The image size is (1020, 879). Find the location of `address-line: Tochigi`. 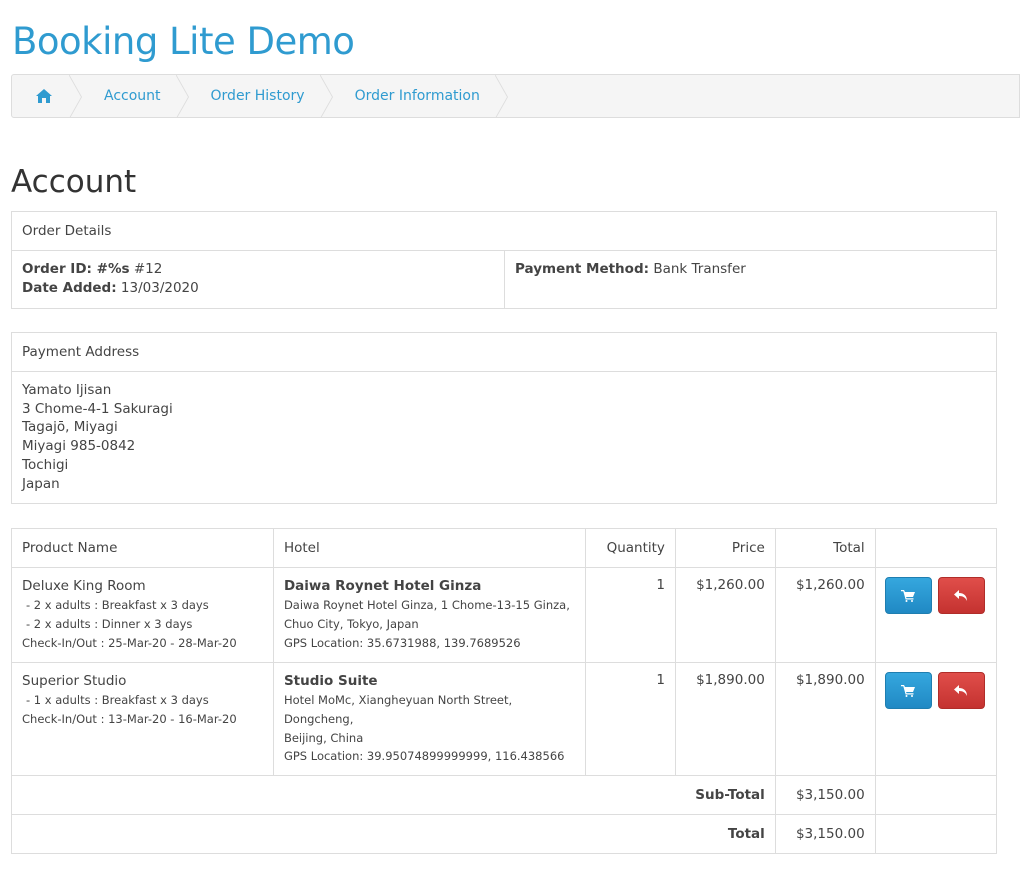

address-line: Tochigi is located at coordinates (45, 464).